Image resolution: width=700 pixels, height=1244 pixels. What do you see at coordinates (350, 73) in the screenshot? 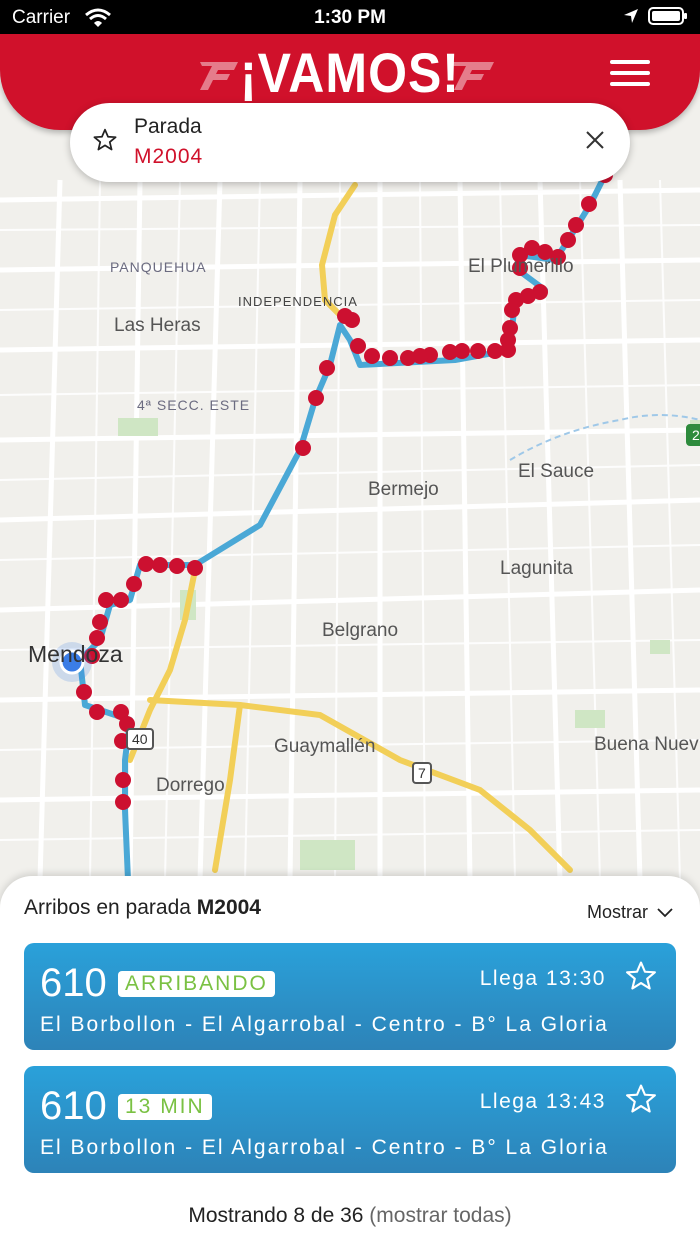
I see `app-logo: ¡VAMOS!` at bounding box center [350, 73].